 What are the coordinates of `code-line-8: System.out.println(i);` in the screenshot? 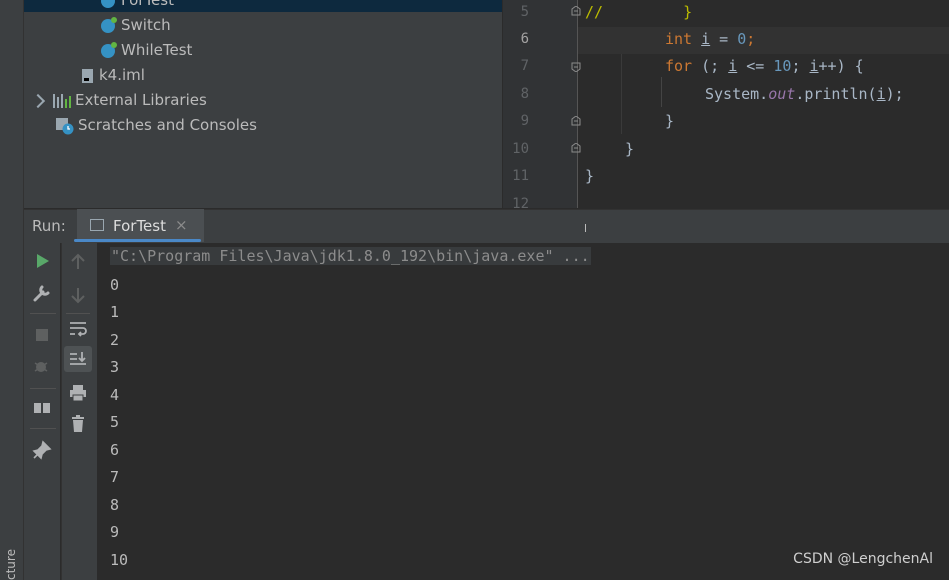 It's located at (804, 94).